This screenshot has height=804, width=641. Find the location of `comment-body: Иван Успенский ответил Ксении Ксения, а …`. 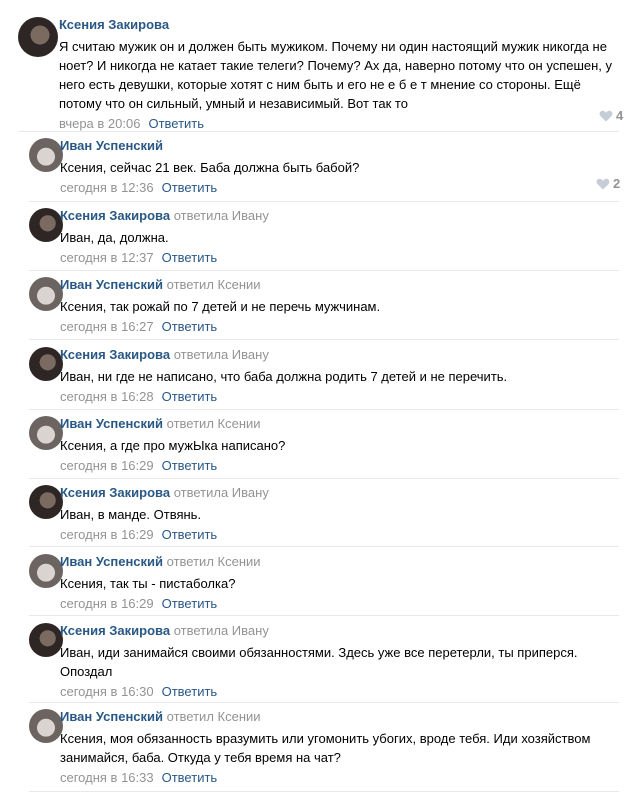

comment-body: Иван Успенский ответил Ксении Ксения, а … is located at coordinates (340, 445).